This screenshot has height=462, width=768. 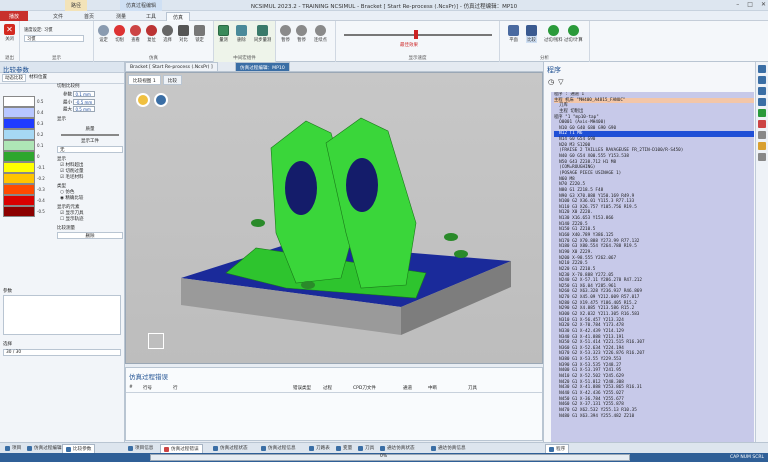 I want to click on tab-variables: 变量, so click(x=344, y=448).